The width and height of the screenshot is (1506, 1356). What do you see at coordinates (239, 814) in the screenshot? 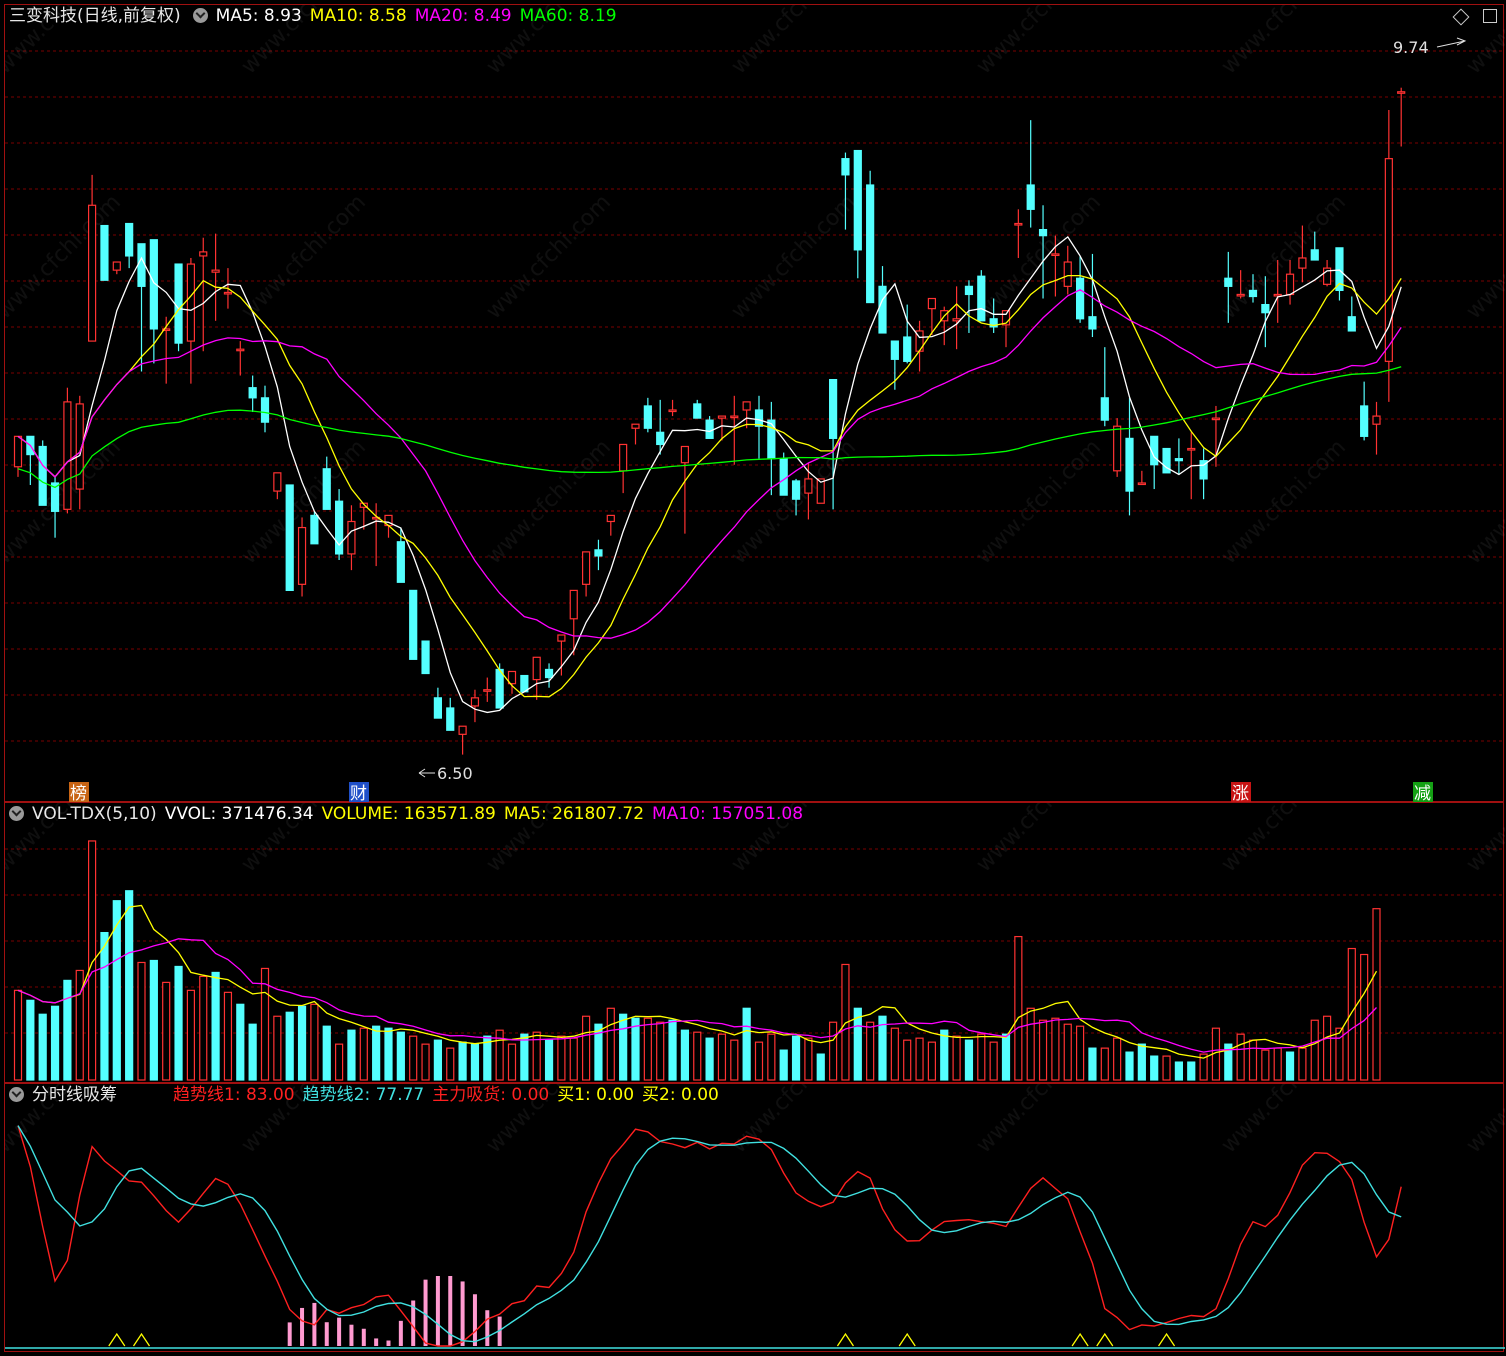
I see `legend-vvol: VVOL: 371476.34` at bounding box center [239, 814].